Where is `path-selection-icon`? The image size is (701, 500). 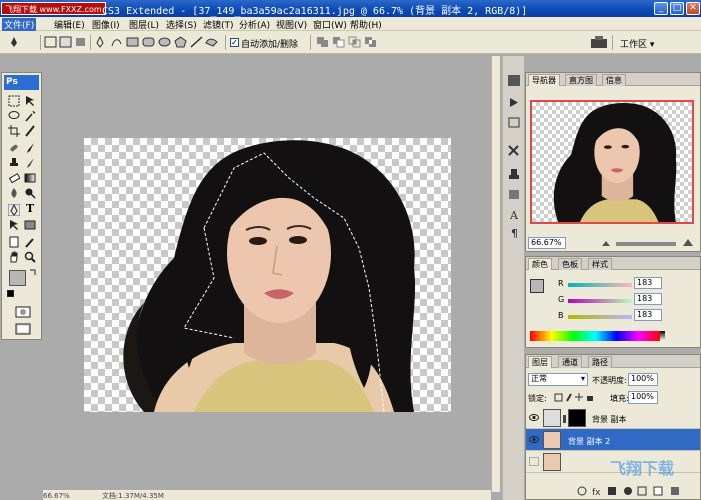
path-selection-icon is located at coordinates (14, 225).